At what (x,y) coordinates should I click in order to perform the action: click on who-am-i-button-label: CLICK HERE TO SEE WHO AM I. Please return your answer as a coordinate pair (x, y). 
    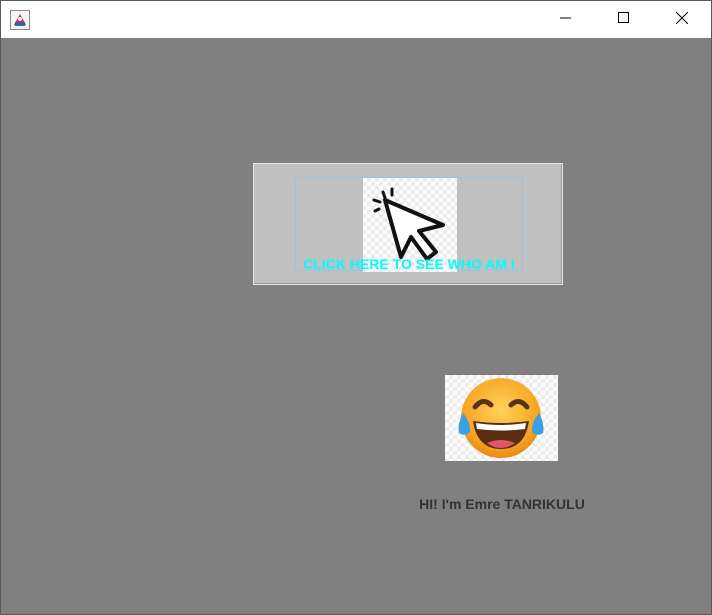
    Looking at the image, I should click on (409, 264).